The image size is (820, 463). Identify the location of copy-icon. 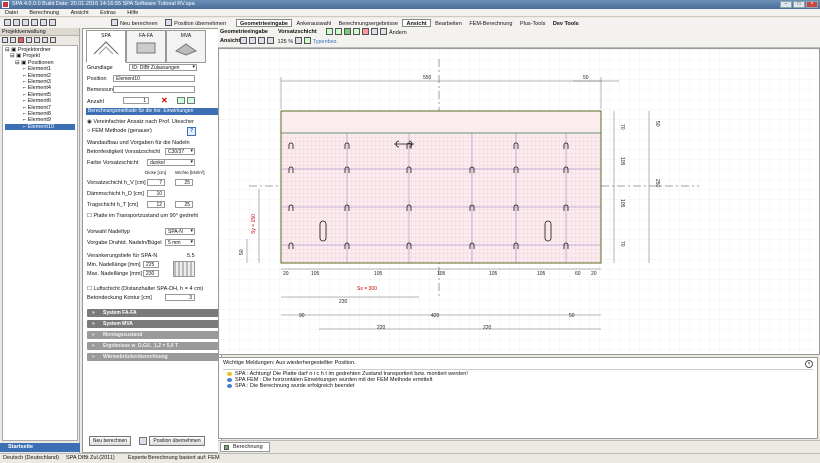
(13, 40).